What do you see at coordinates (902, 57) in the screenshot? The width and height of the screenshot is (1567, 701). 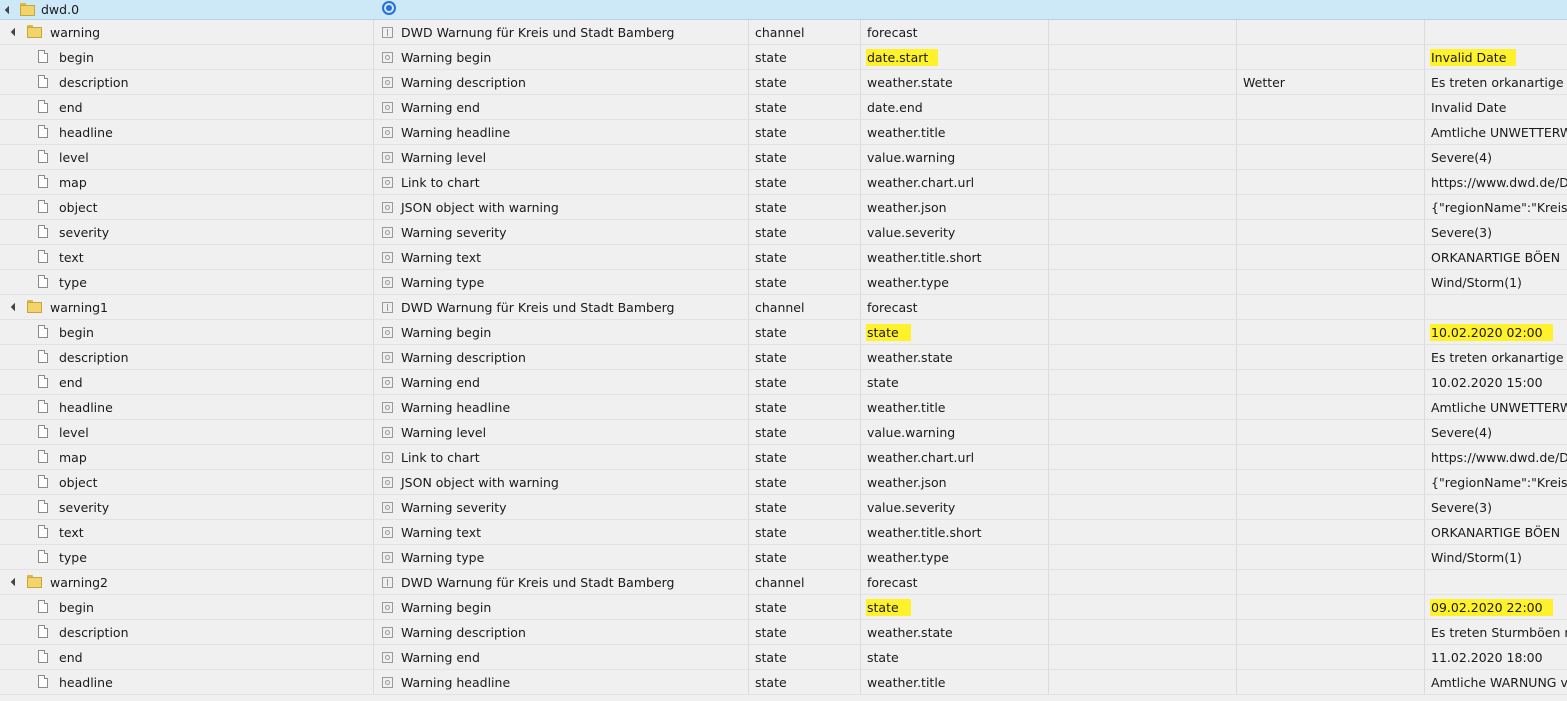 I see `object-role: date.start` at bounding box center [902, 57].